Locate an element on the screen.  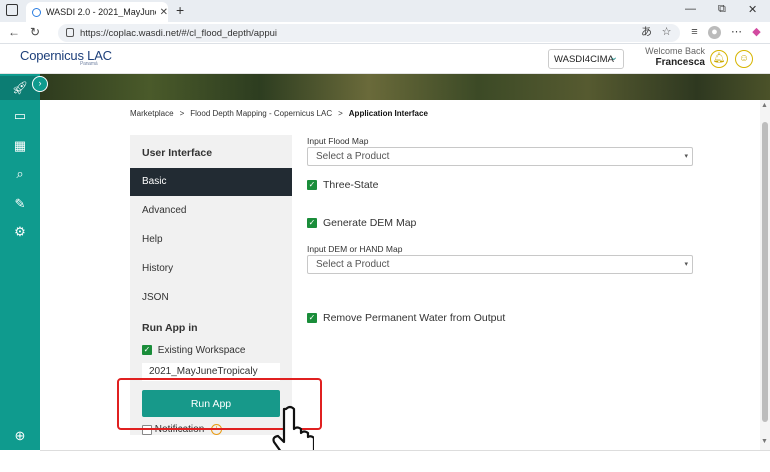
remove-water-label: Remove Permanent Water from Output is located at coordinates (414, 318).